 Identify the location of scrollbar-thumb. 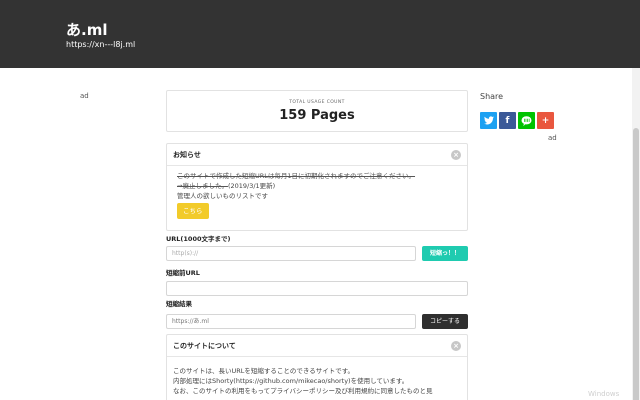
(636, 264).